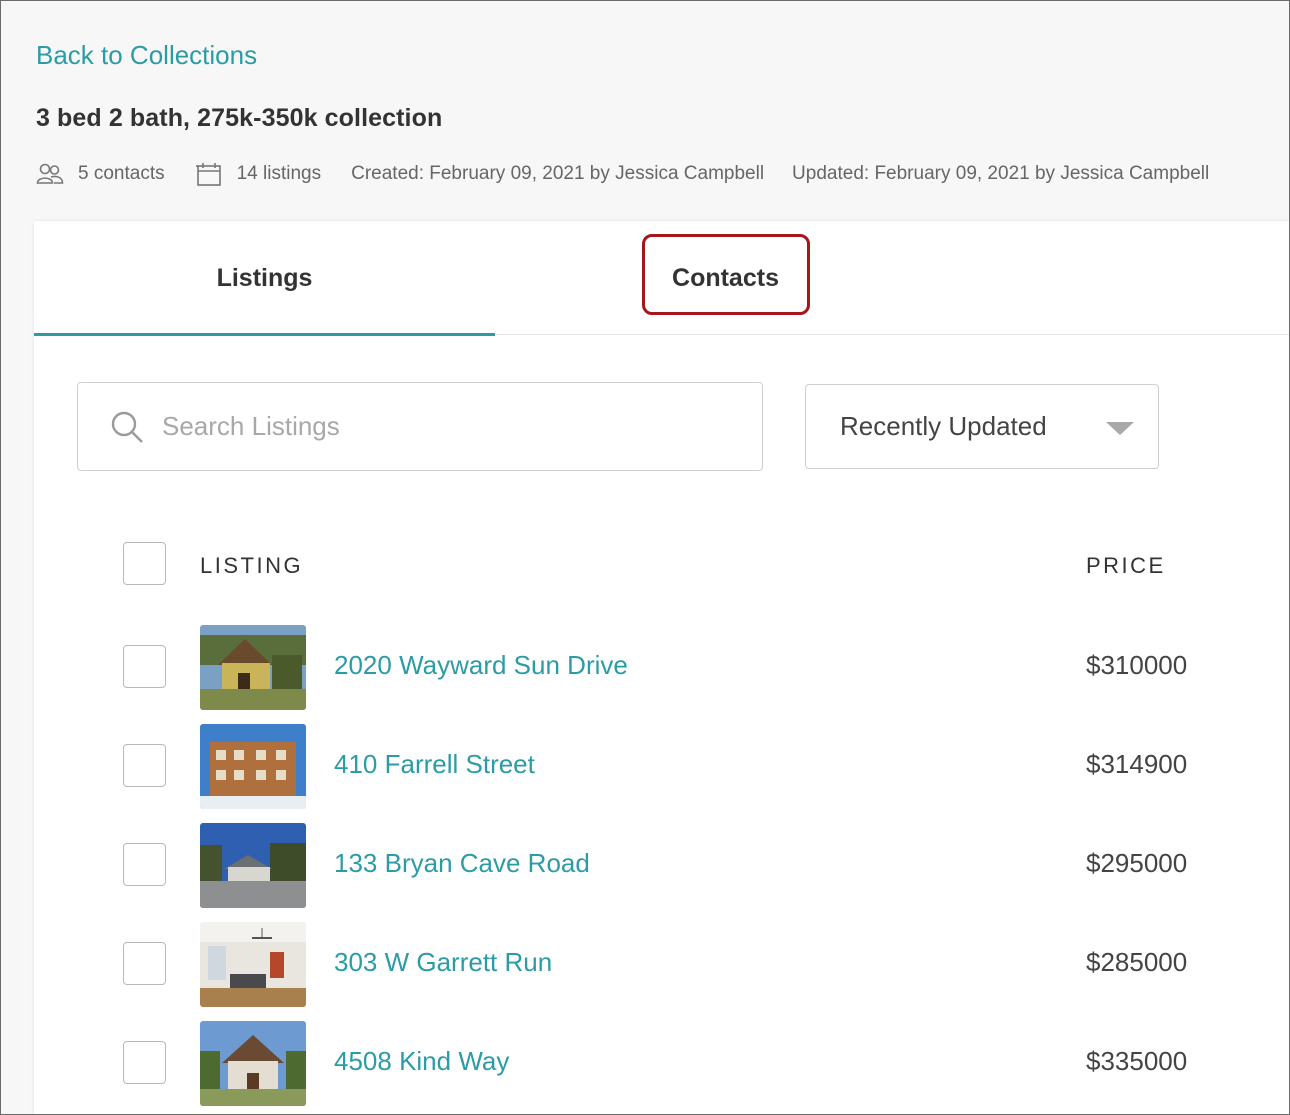 The image size is (1290, 1115). What do you see at coordinates (1137, 665) in the screenshot?
I see `listing-price: $310000` at bounding box center [1137, 665].